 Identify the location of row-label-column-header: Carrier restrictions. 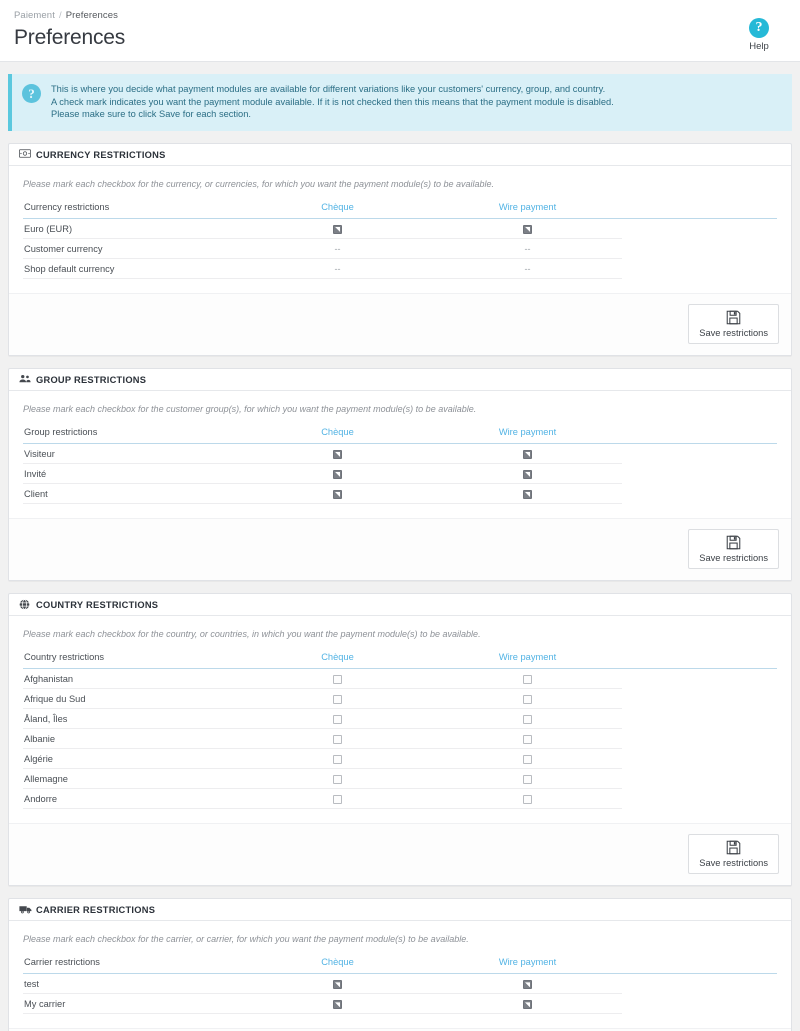
(132, 966).